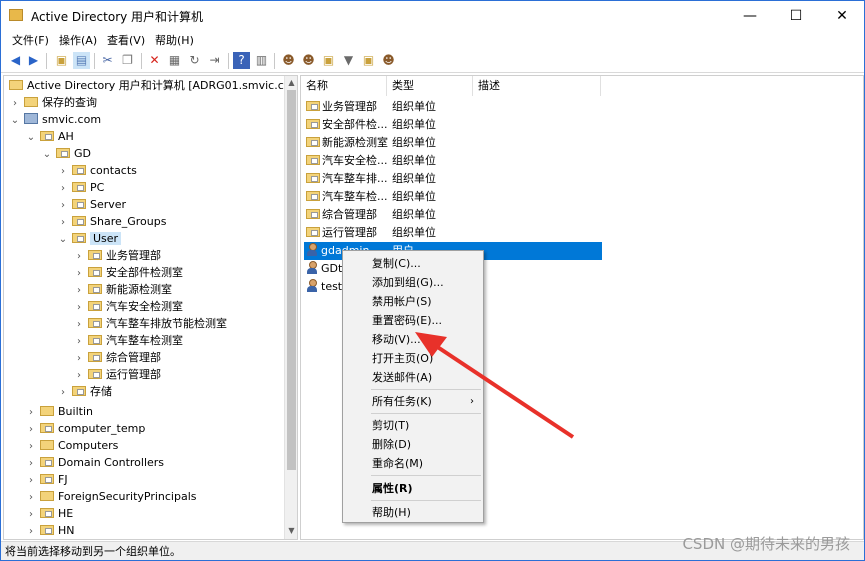  What do you see at coordinates (112, 221) in the screenshot?
I see `tree-item-share-groups: › Share_Groups` at bounding box center [112, 221].